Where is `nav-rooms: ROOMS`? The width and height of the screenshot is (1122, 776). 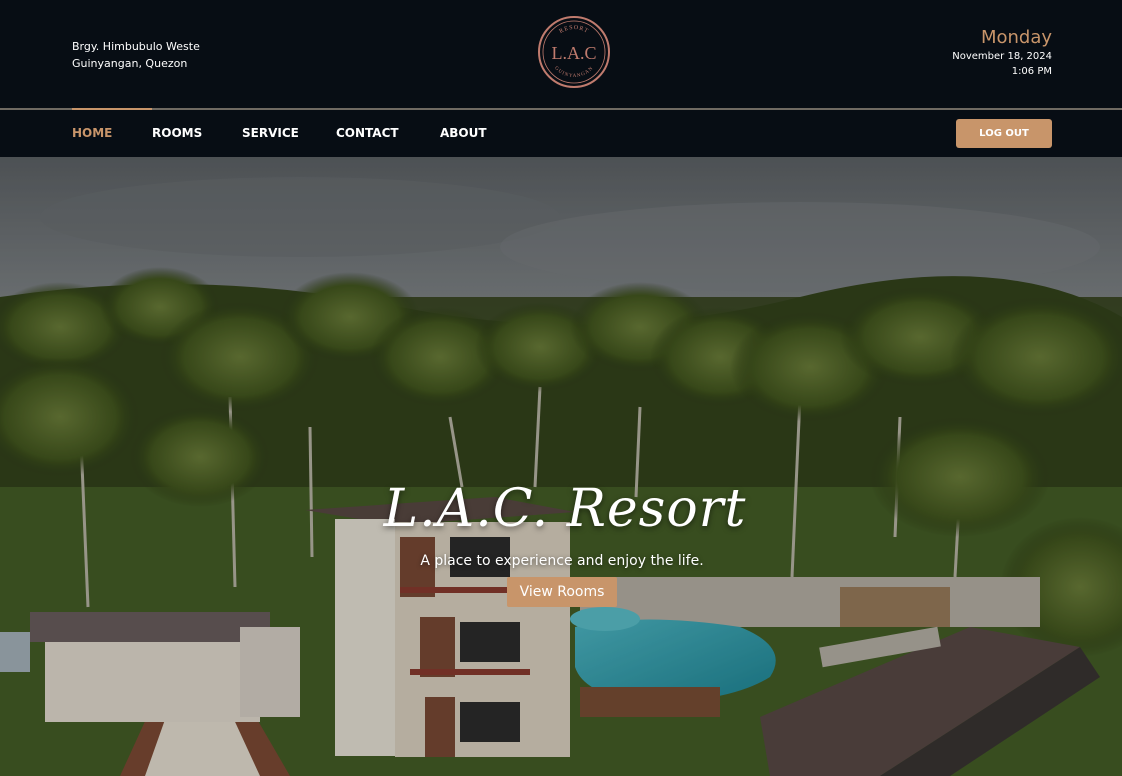
nav-rooms: ROOMS is located at coordinates (177, 133).